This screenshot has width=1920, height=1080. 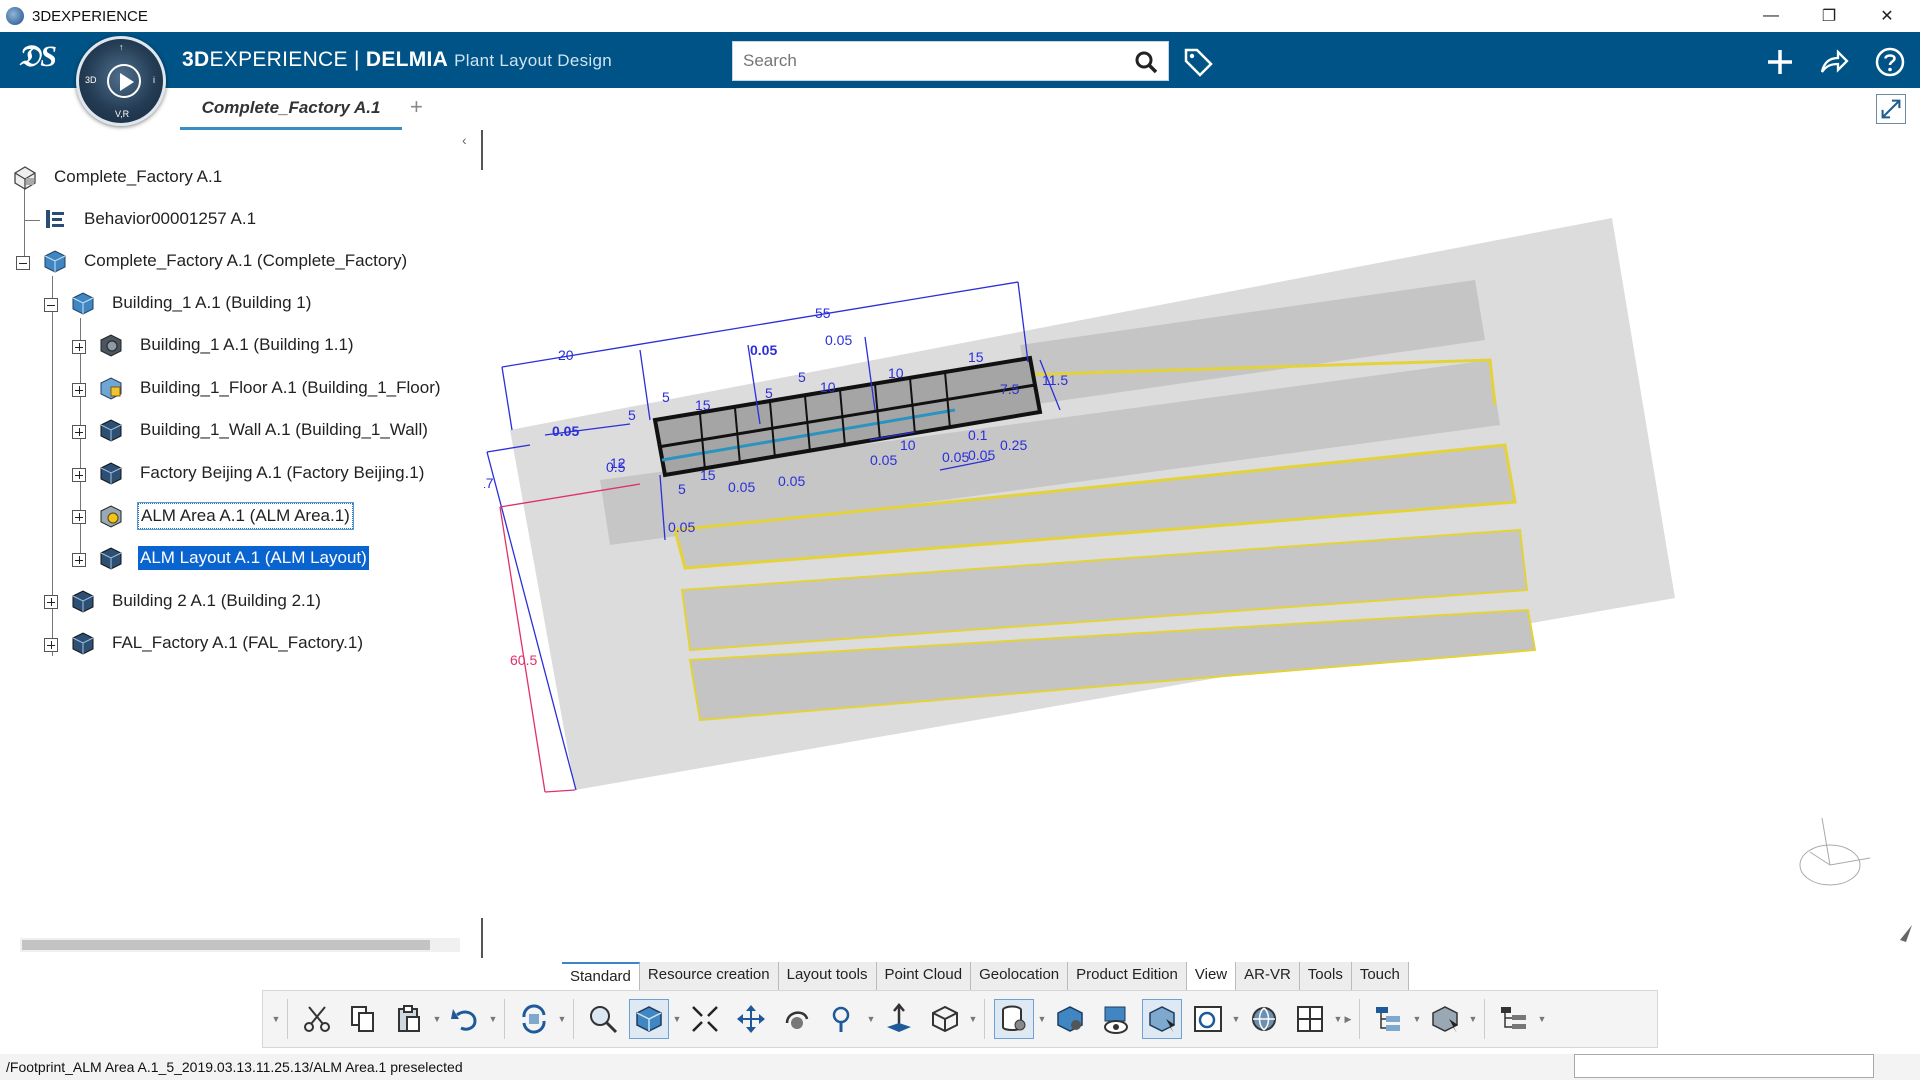 I want to click on floor-part-icon, so click(x=111, y=388).